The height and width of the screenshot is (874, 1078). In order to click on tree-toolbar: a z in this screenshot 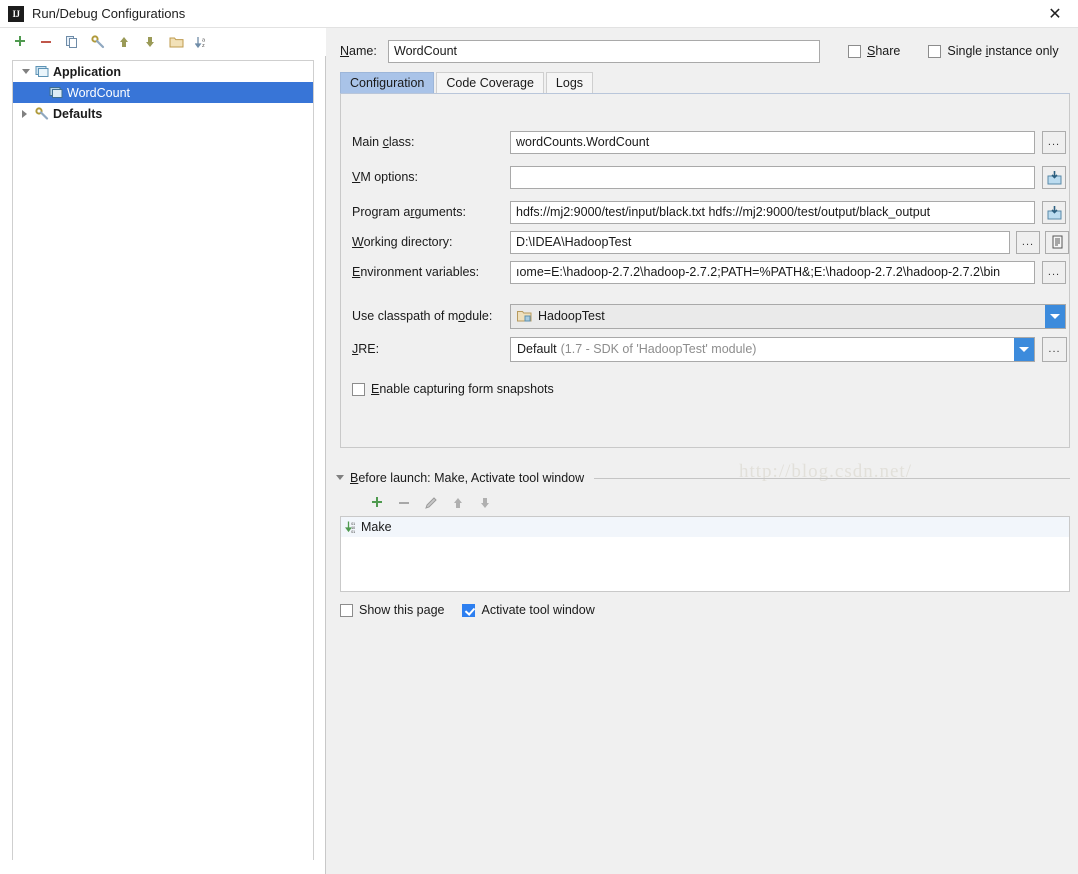, I will do `click(163, 42)`.